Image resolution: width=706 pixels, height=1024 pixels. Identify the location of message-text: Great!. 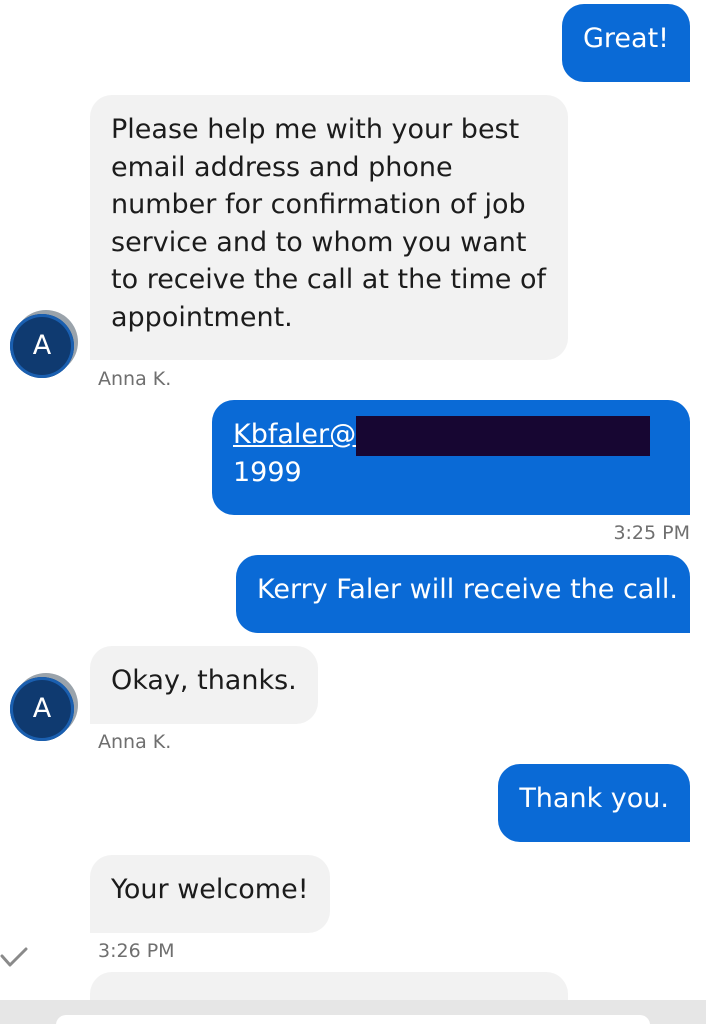
(626, 38).